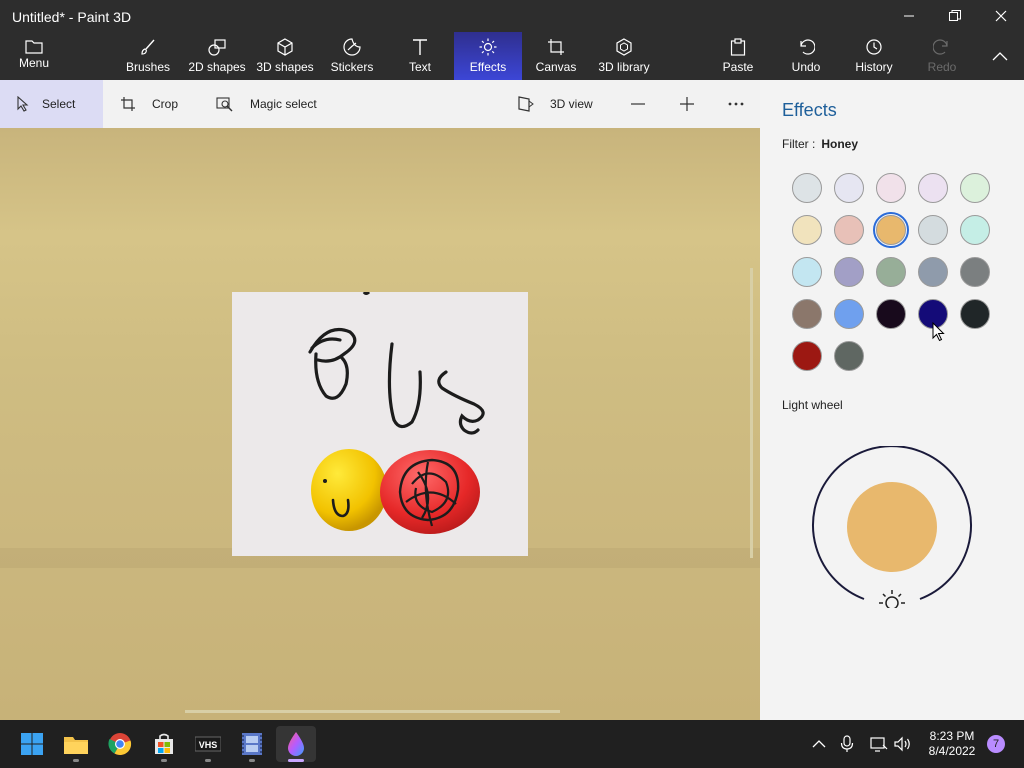 This screenshot has height=768, width=1024. I want to click on close-icon, so click(1001, 16).